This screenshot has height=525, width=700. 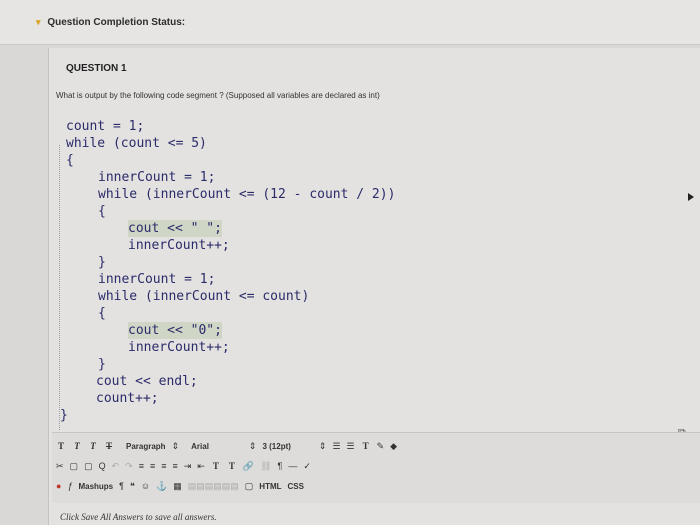 What do you see at coordinates (216, 466) in the screenshot?
I see `superscript-button: T` at bounding box center [216, 466].